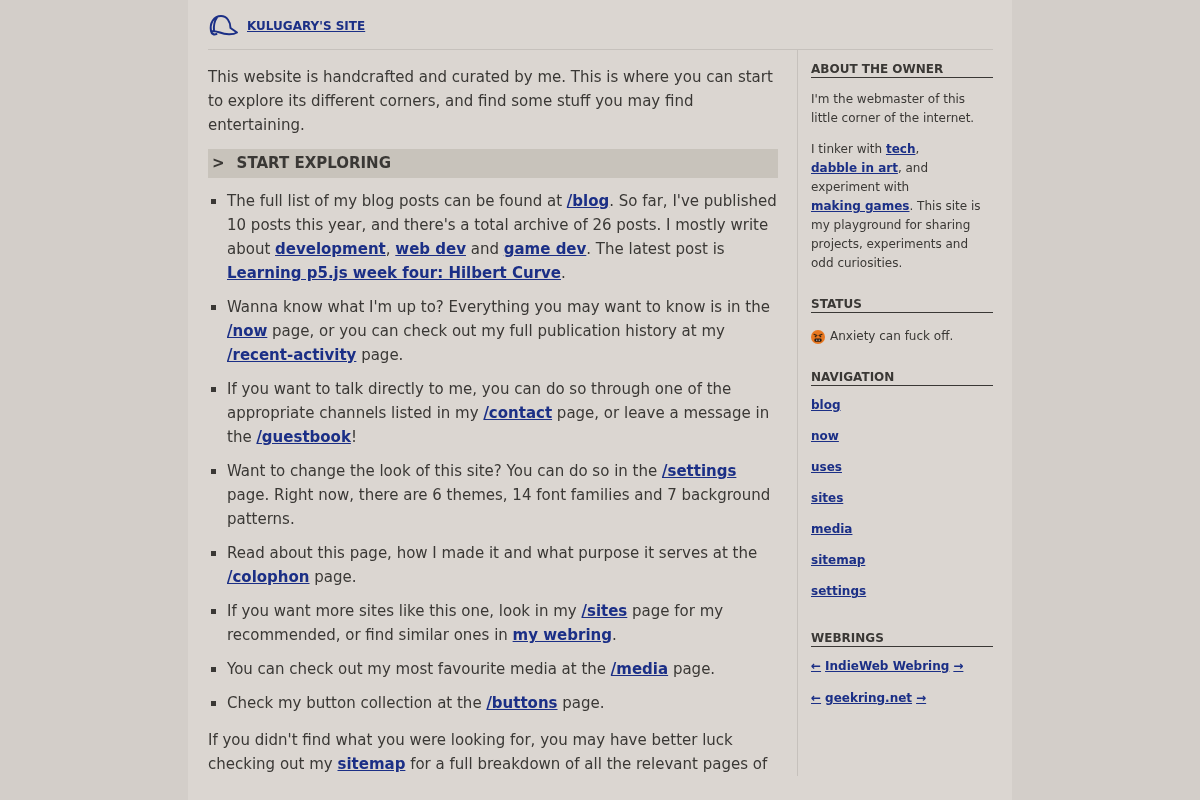  What do you see at coordinates (869, 698) in the screenshot?
I see `webring-link: geekring.net` at bounding box center [869, 698].